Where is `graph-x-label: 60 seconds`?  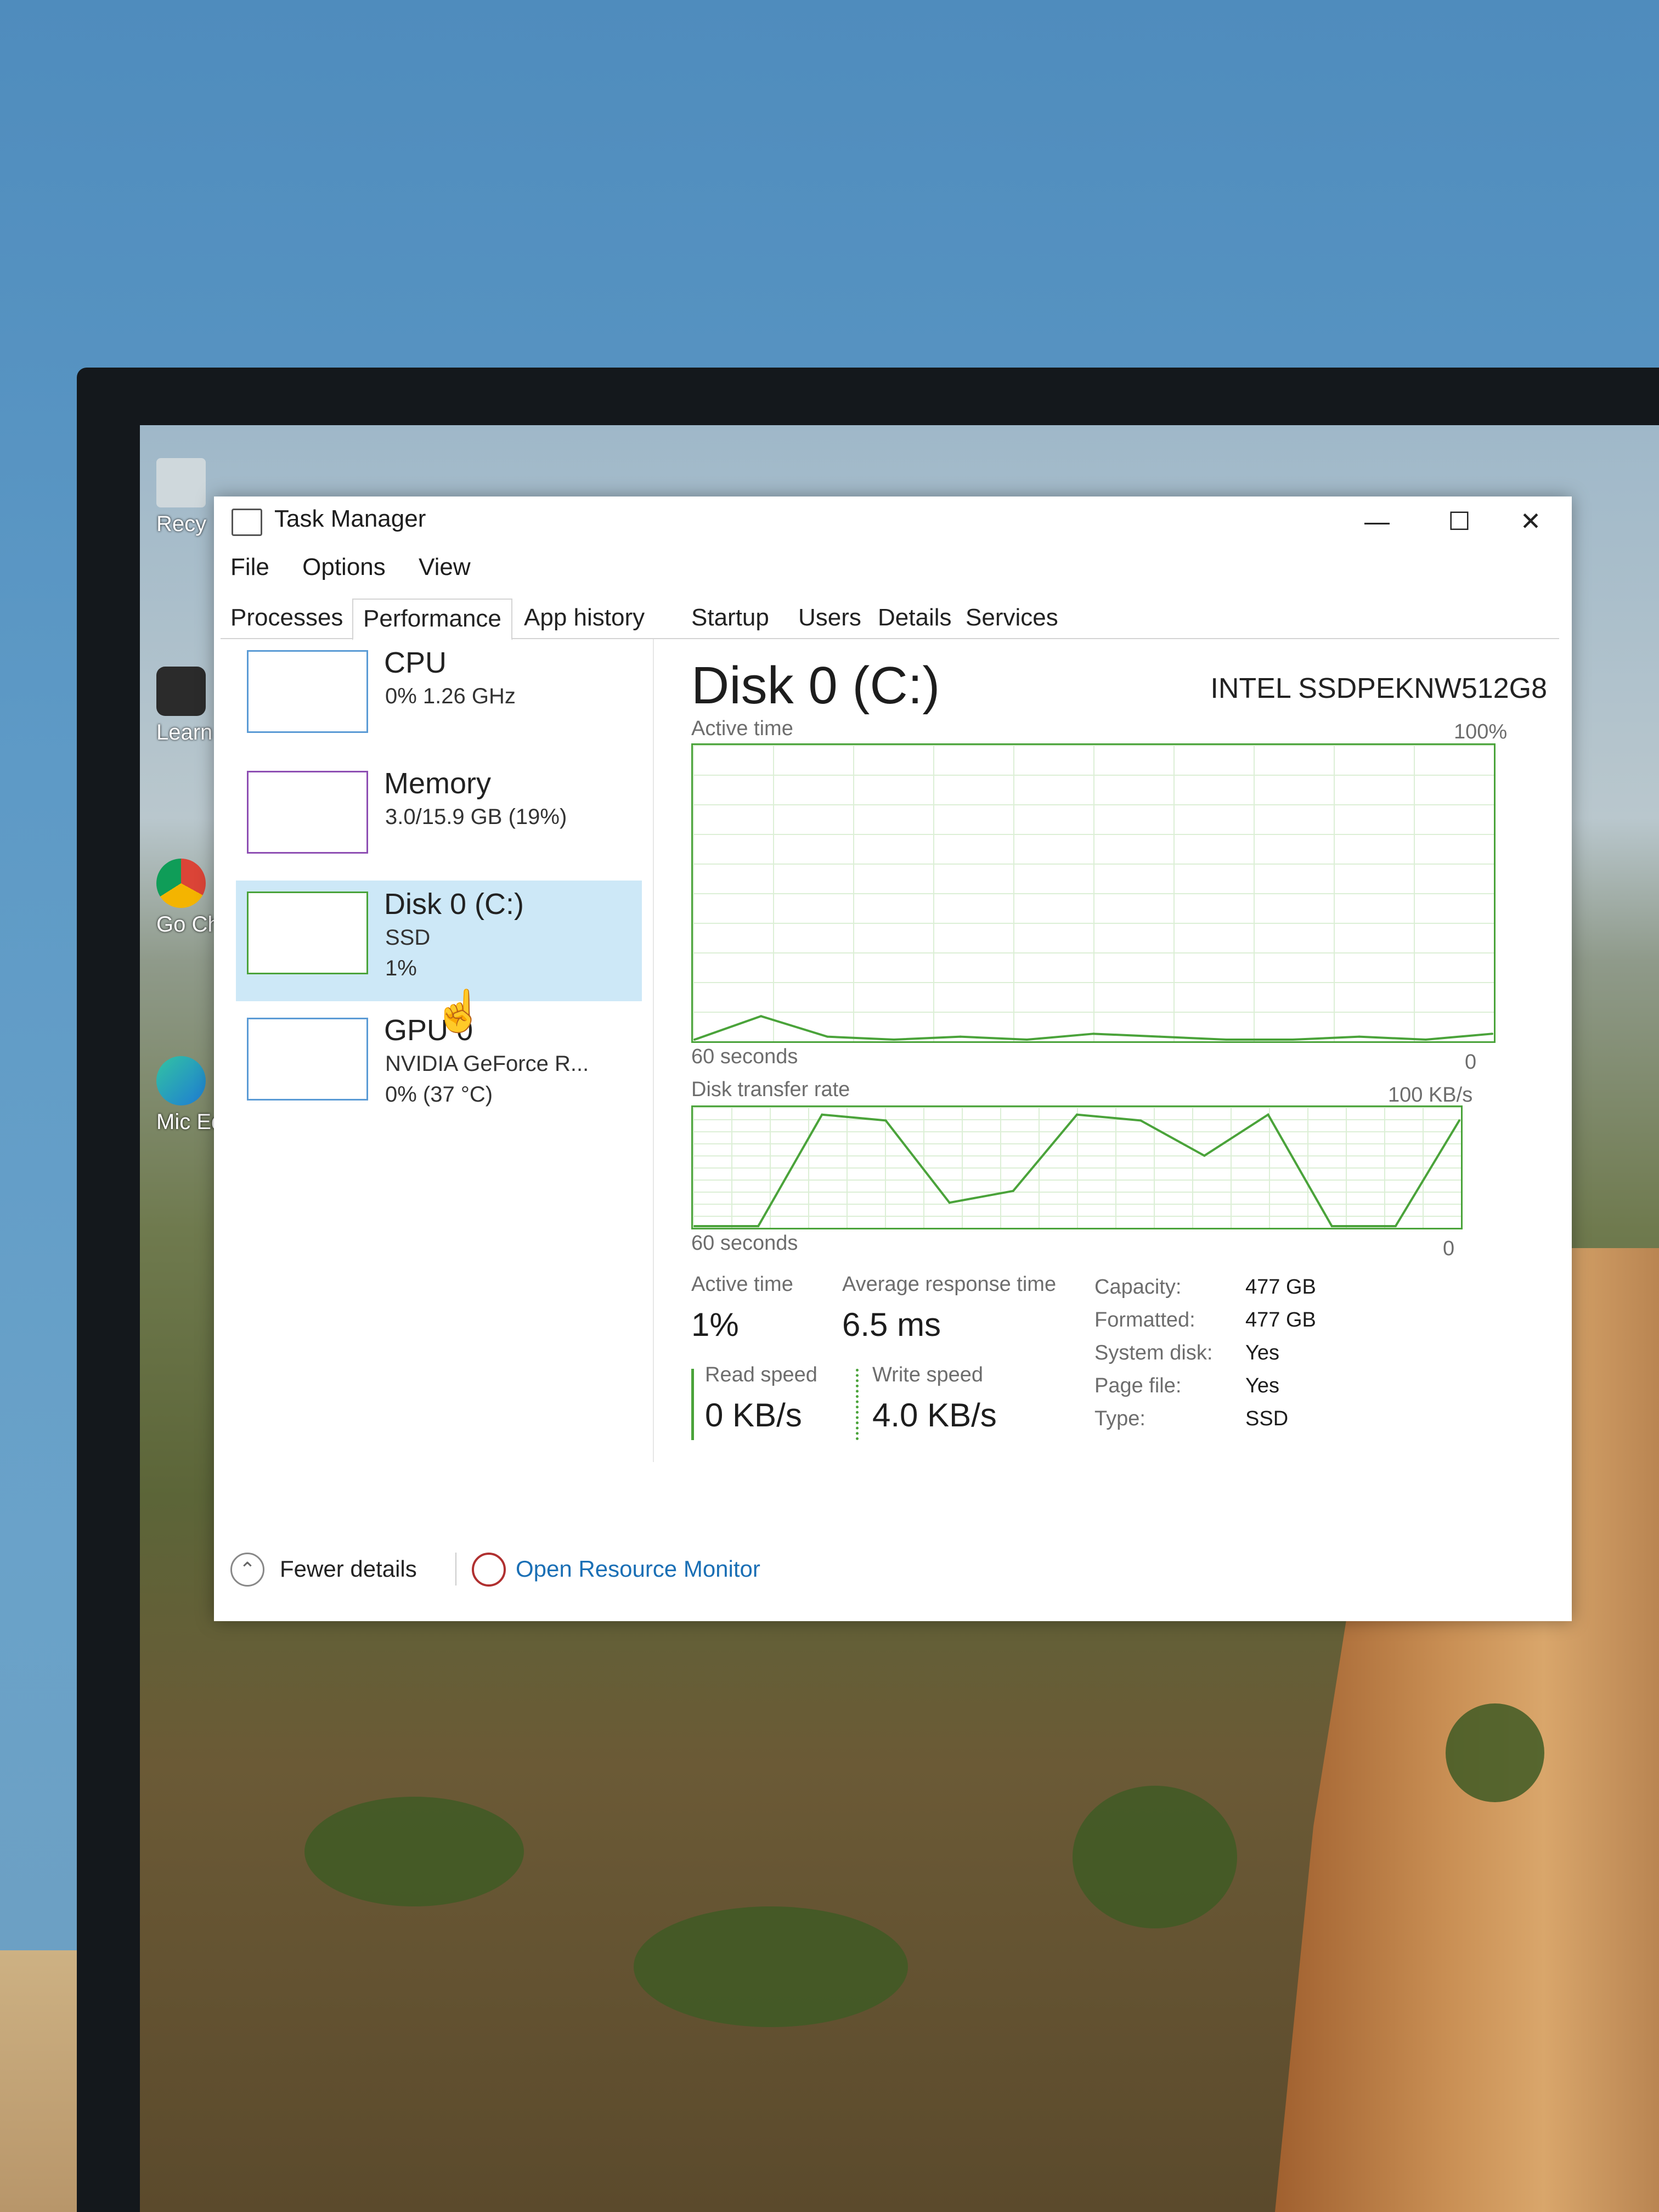 graph-x-label: 60 seconds is located at coordinates (744, 1056).